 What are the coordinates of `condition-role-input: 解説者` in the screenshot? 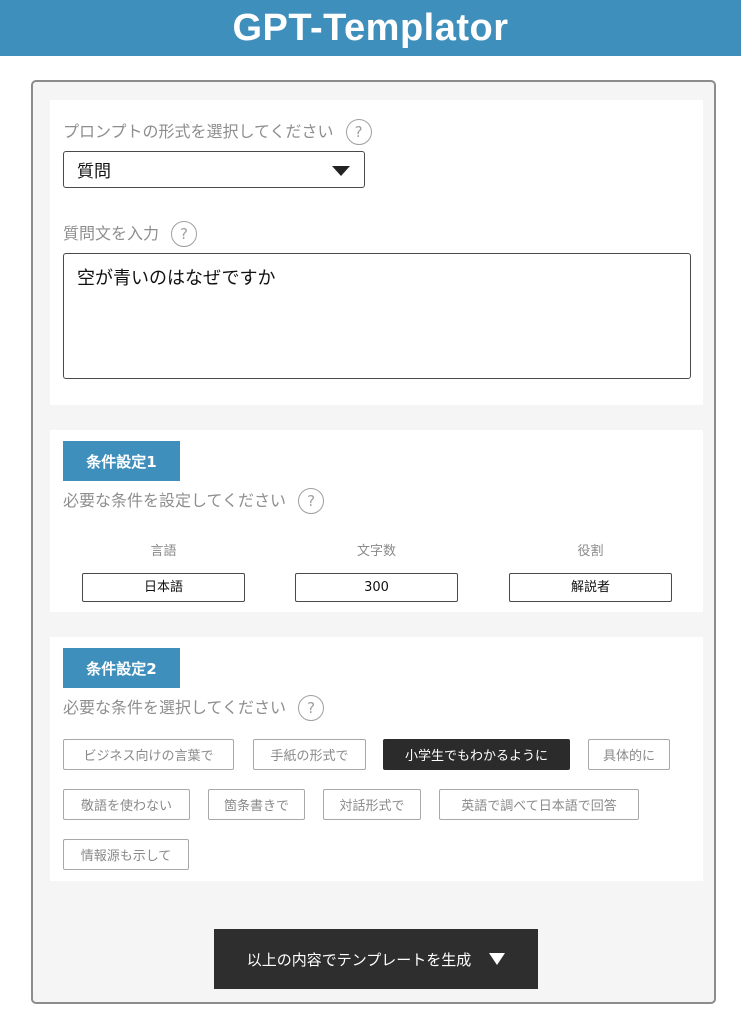 It's located at (590, 587).